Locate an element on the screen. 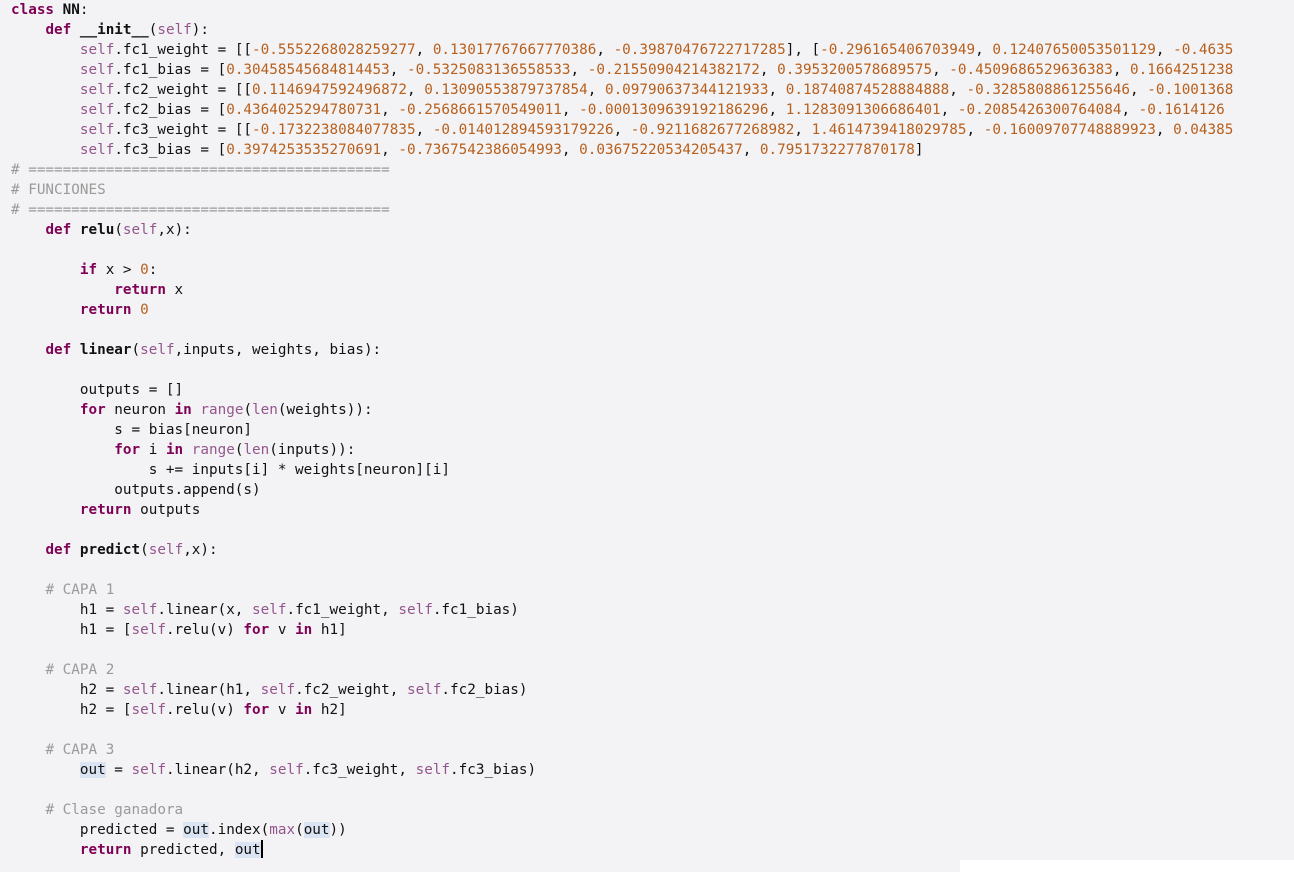  code-token: .fc2_bias) is located at coordinates (484, 690).